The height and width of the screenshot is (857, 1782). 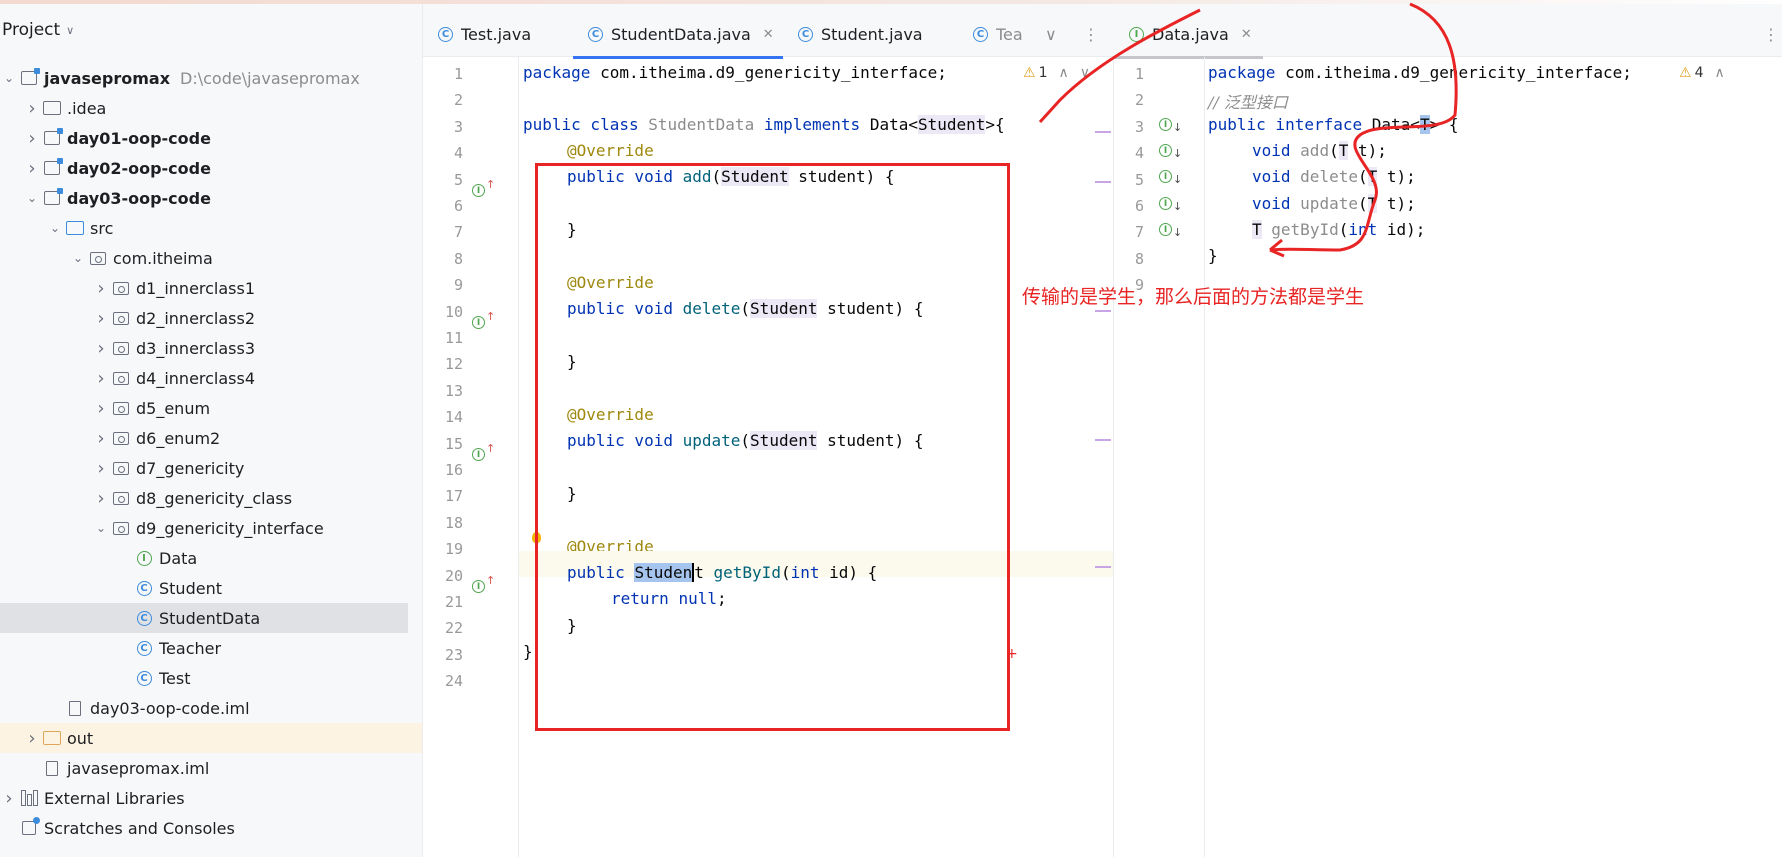 I want to click on tree-item-label: day03-oop-code, so click(x=139, y=198).